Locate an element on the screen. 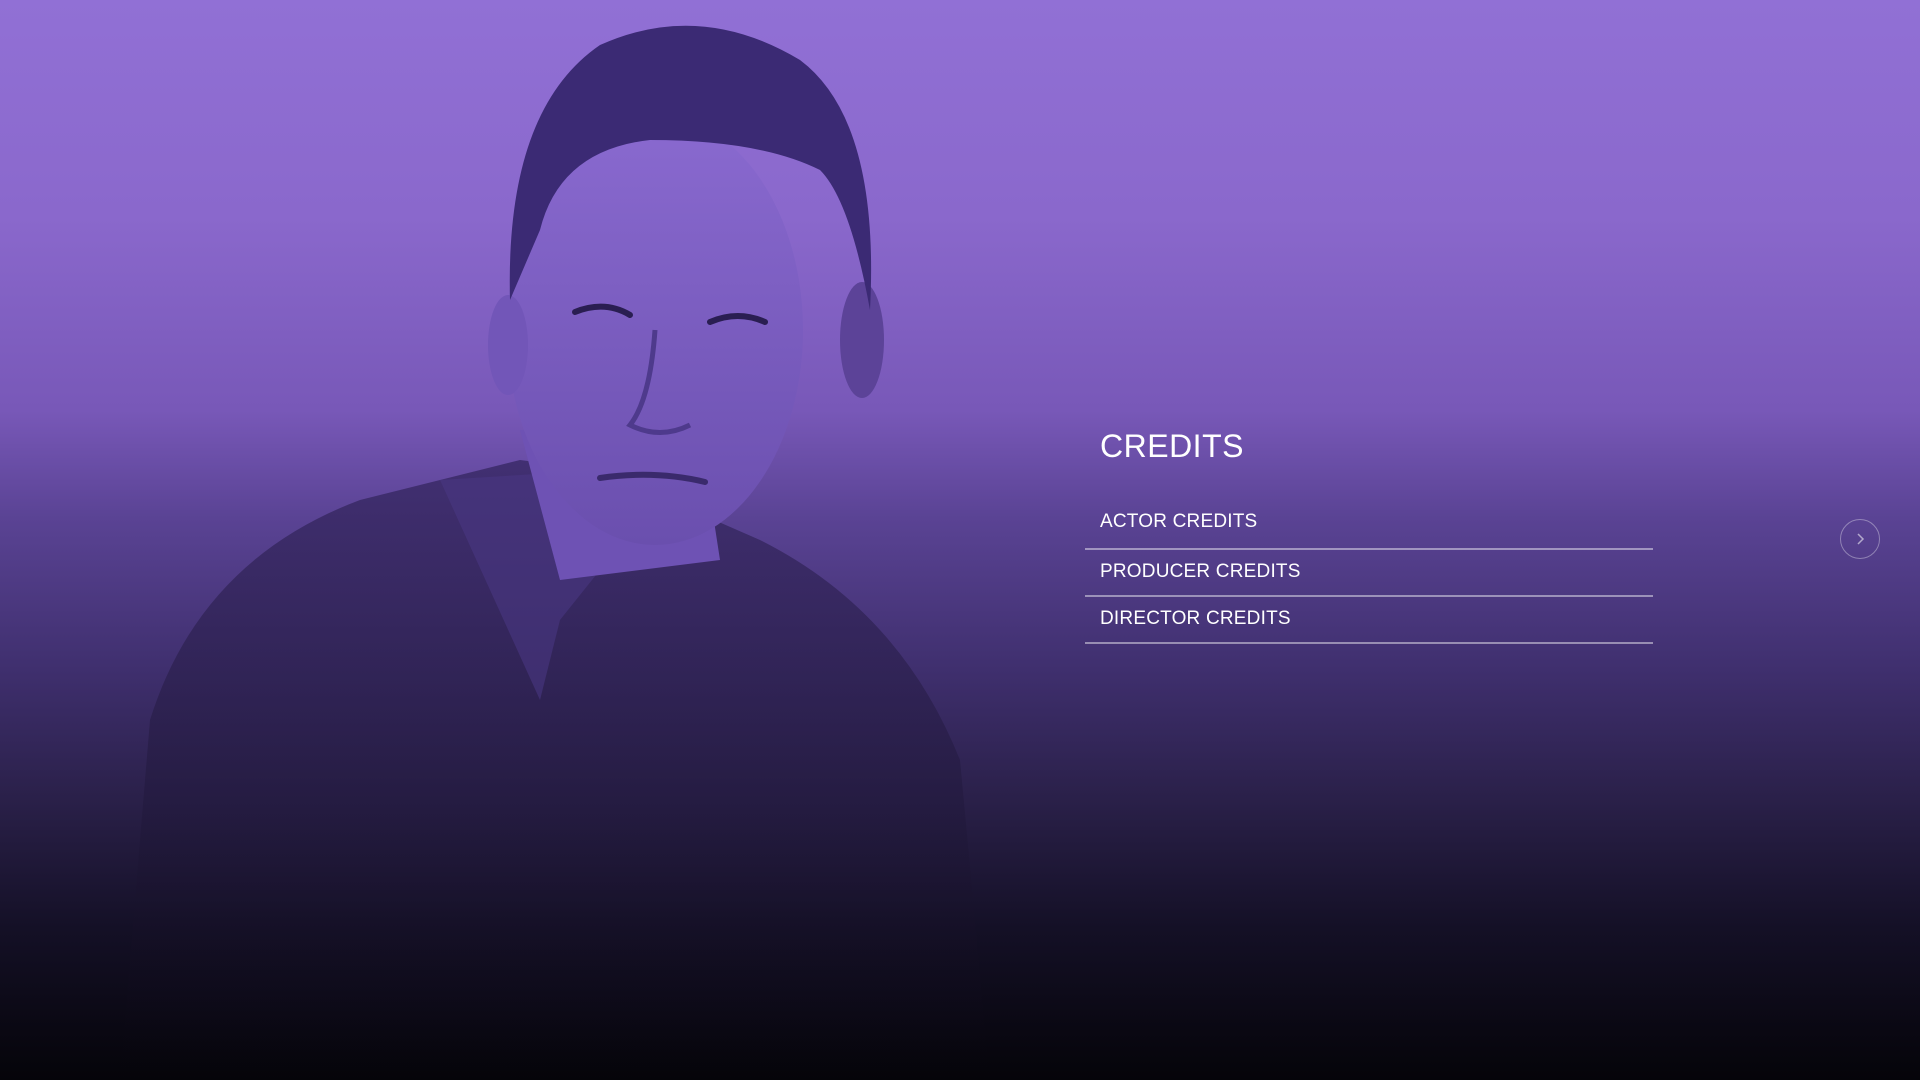  actor-credits-link: ACTOR CREDITS is located at coordinates (1369, 526).